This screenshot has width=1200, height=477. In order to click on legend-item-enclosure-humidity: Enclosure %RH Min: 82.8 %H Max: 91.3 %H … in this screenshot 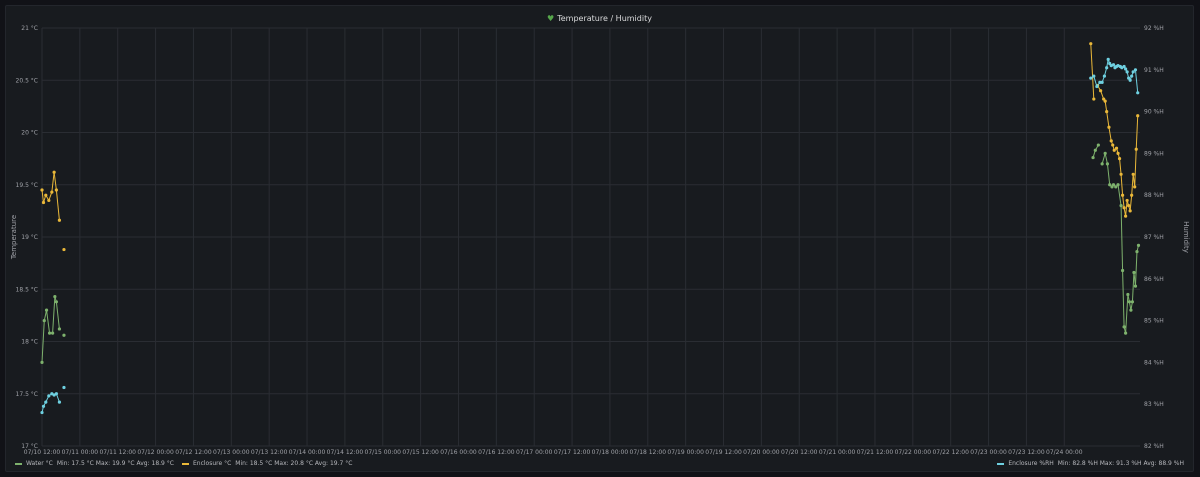, I will do `click(1090, 463)`.